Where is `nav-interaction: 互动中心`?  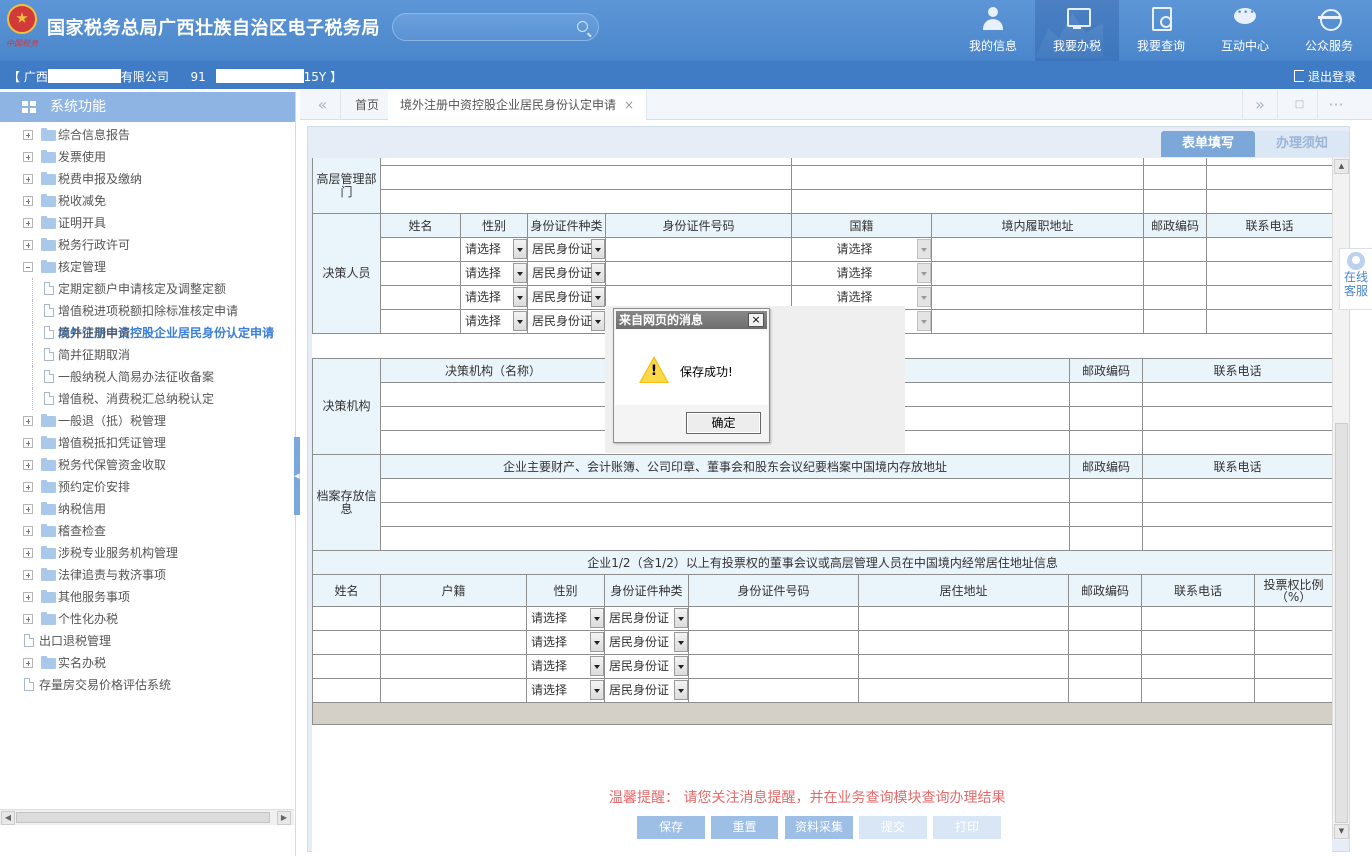
nav-interaction: 互动中心 is located at coordinates (1245, 30).